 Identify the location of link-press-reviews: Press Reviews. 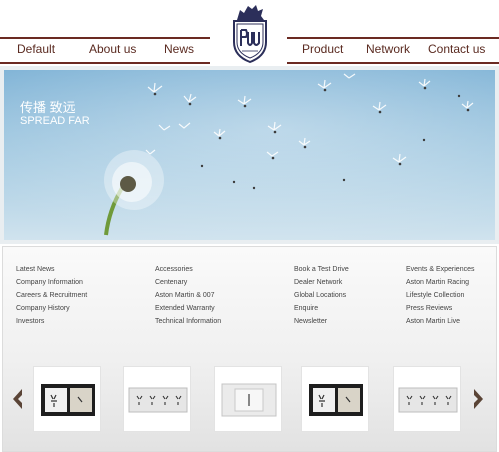
(440, 308).